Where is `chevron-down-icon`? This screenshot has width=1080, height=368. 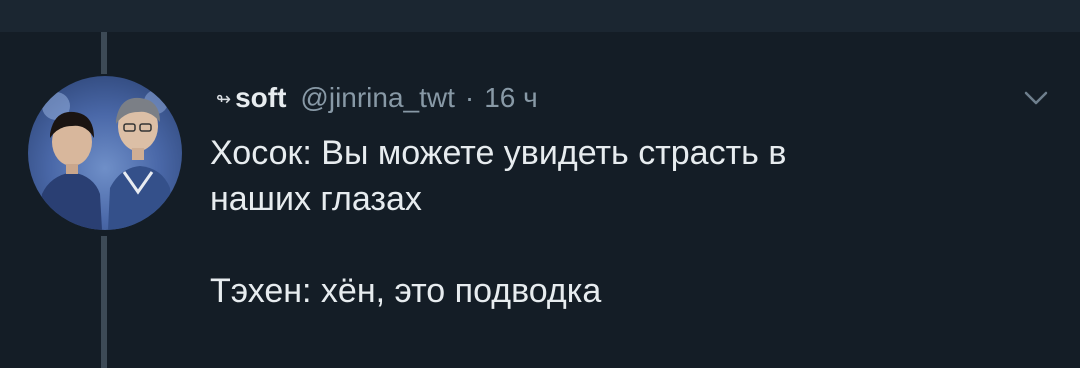
chevron-down-icon is located at coordinates (1036, 98).